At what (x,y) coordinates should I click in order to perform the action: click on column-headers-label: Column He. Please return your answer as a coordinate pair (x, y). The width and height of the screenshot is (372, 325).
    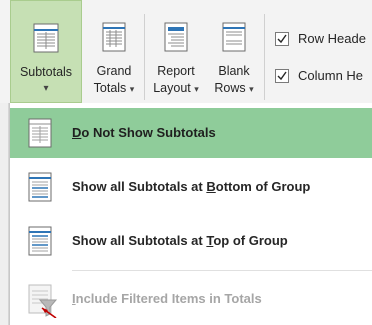
    Looking at the image, I should click on (331, 75).